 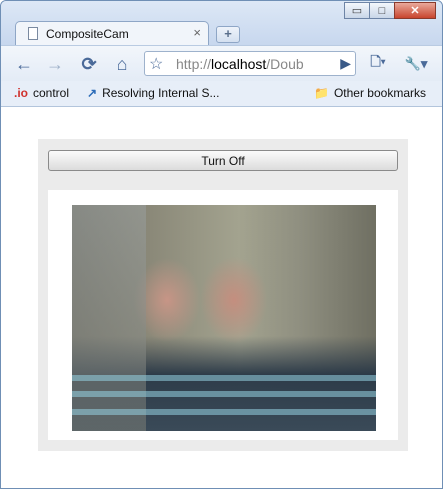 I want to click on address-bar: ☆ http://localhost/Doub ▶, so click(x=250, y=63).